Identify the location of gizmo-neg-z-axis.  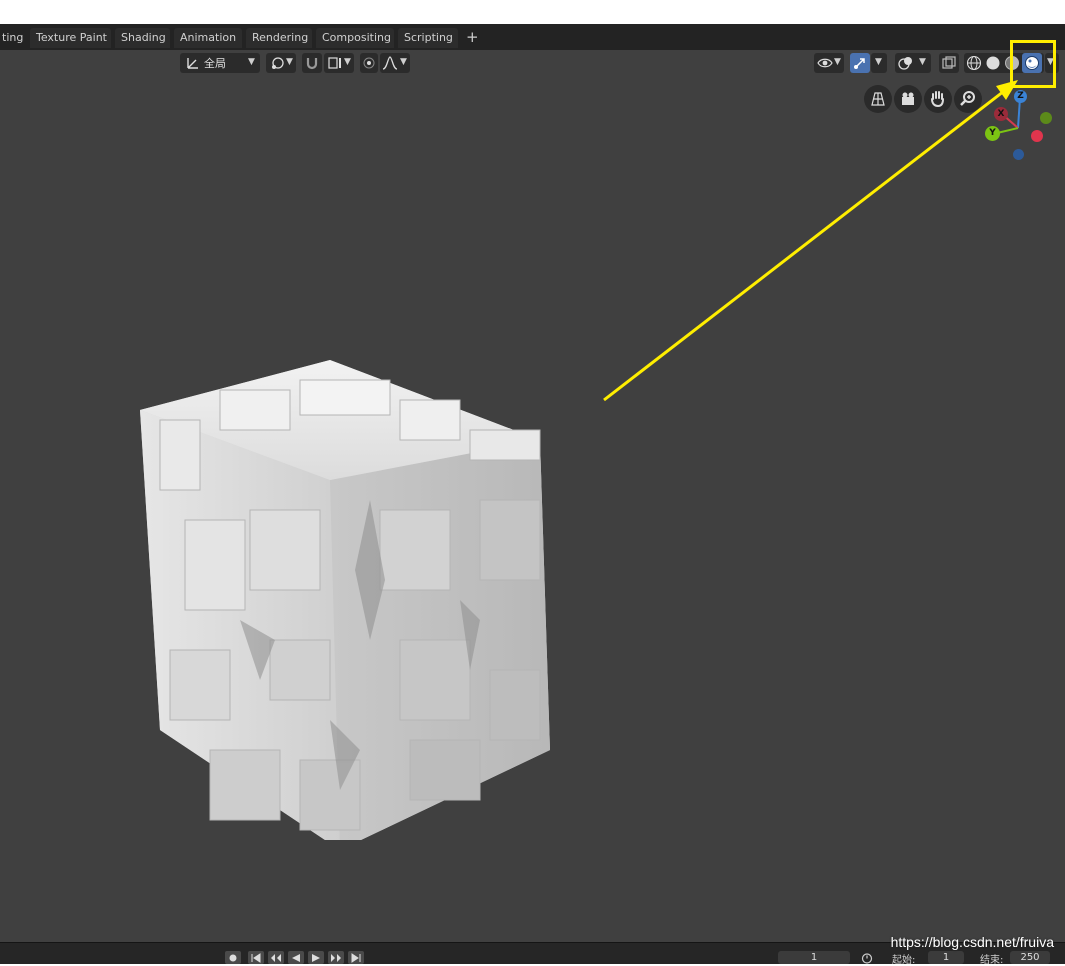
(1018, 154).